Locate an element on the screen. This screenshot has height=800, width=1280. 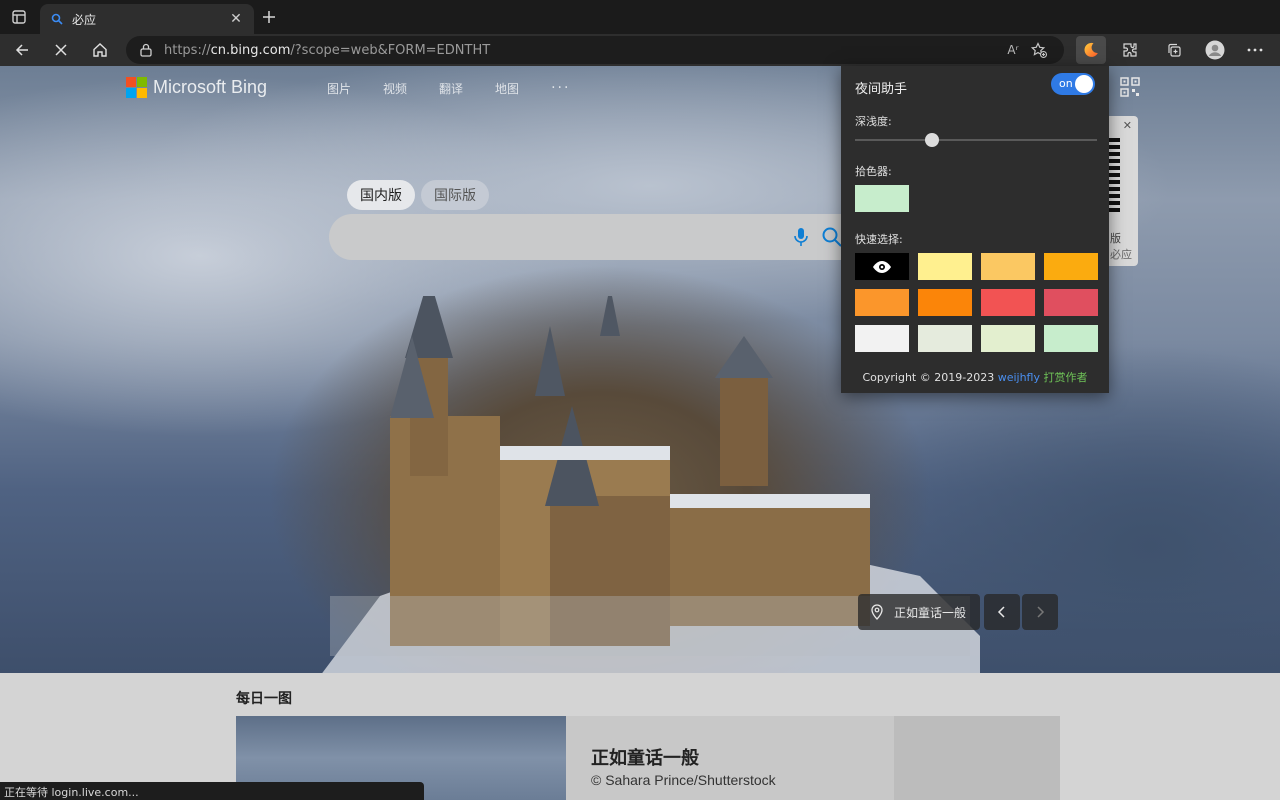
depth-slider-track is located at coordinates (976, 140).